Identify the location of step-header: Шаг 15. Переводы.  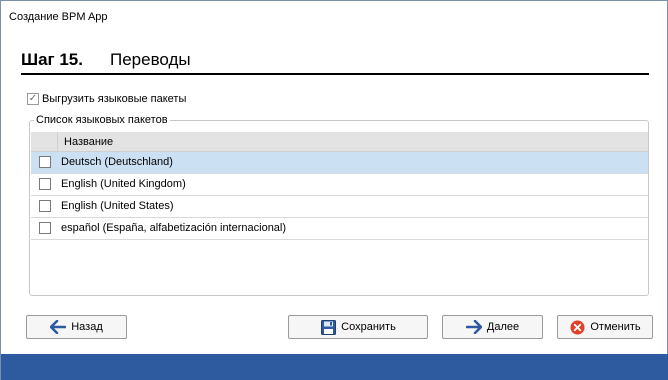
(335, 62).